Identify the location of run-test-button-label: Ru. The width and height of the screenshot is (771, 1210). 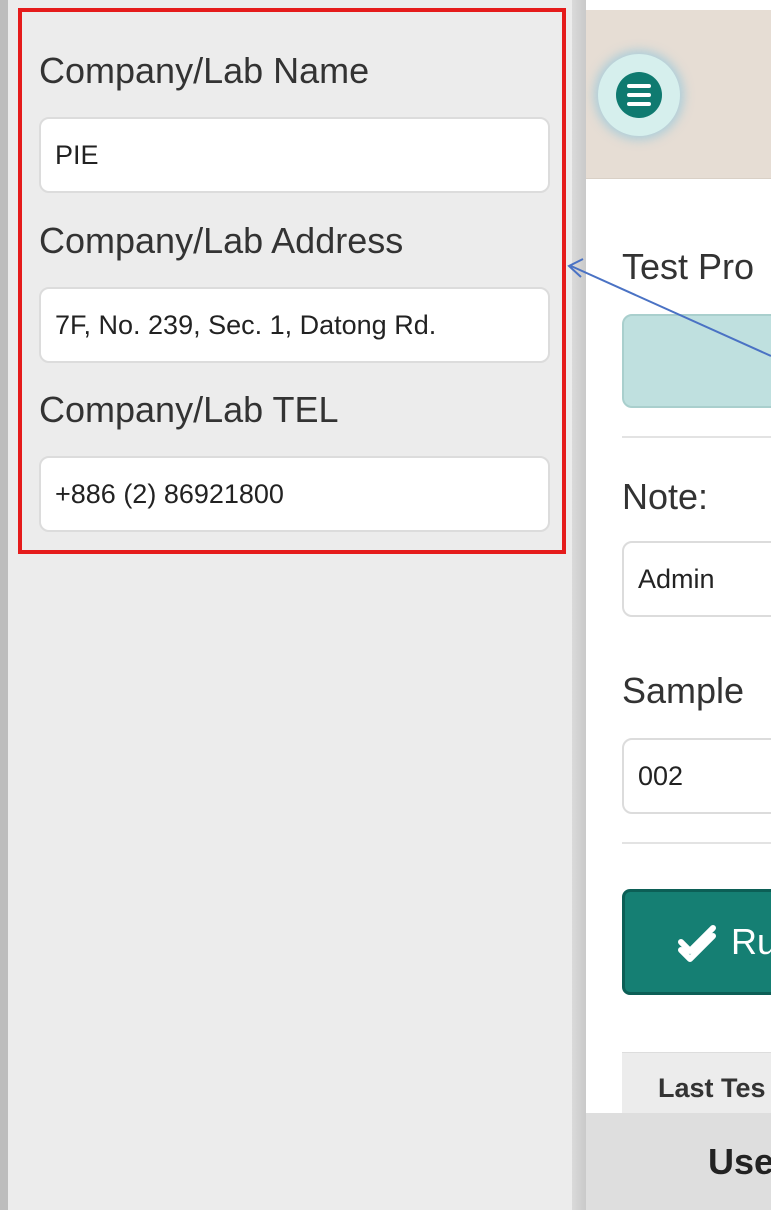
(751, 941).